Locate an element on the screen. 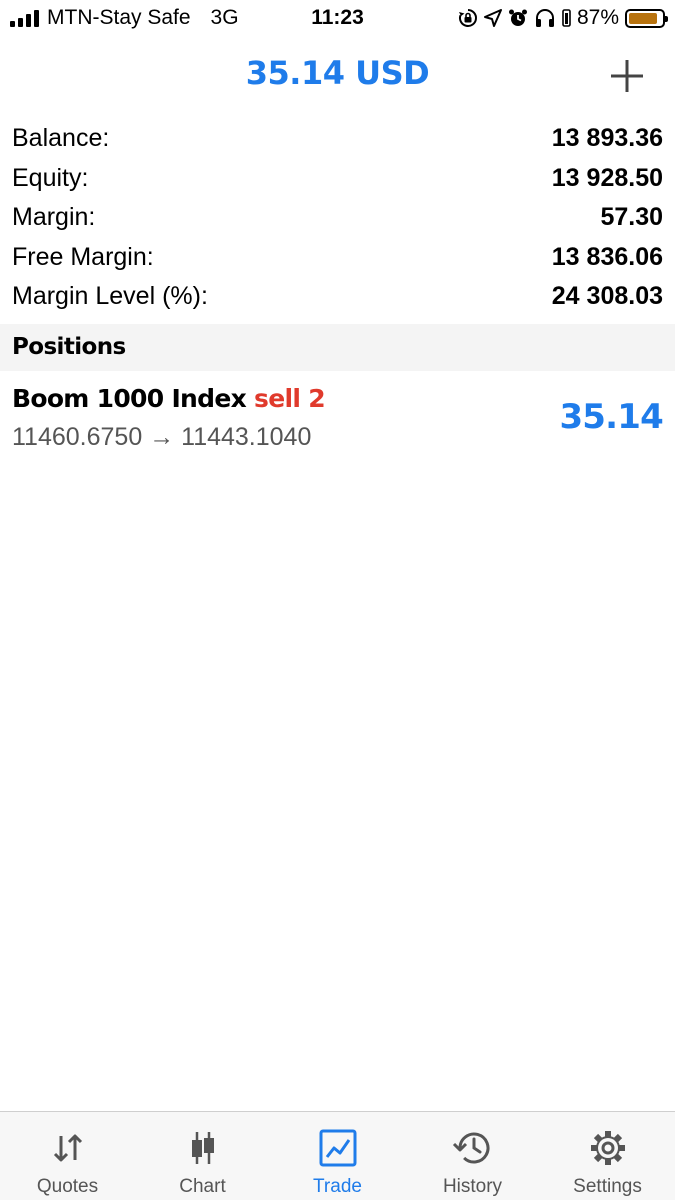  plus-icon is located at coordinates (627, 76).